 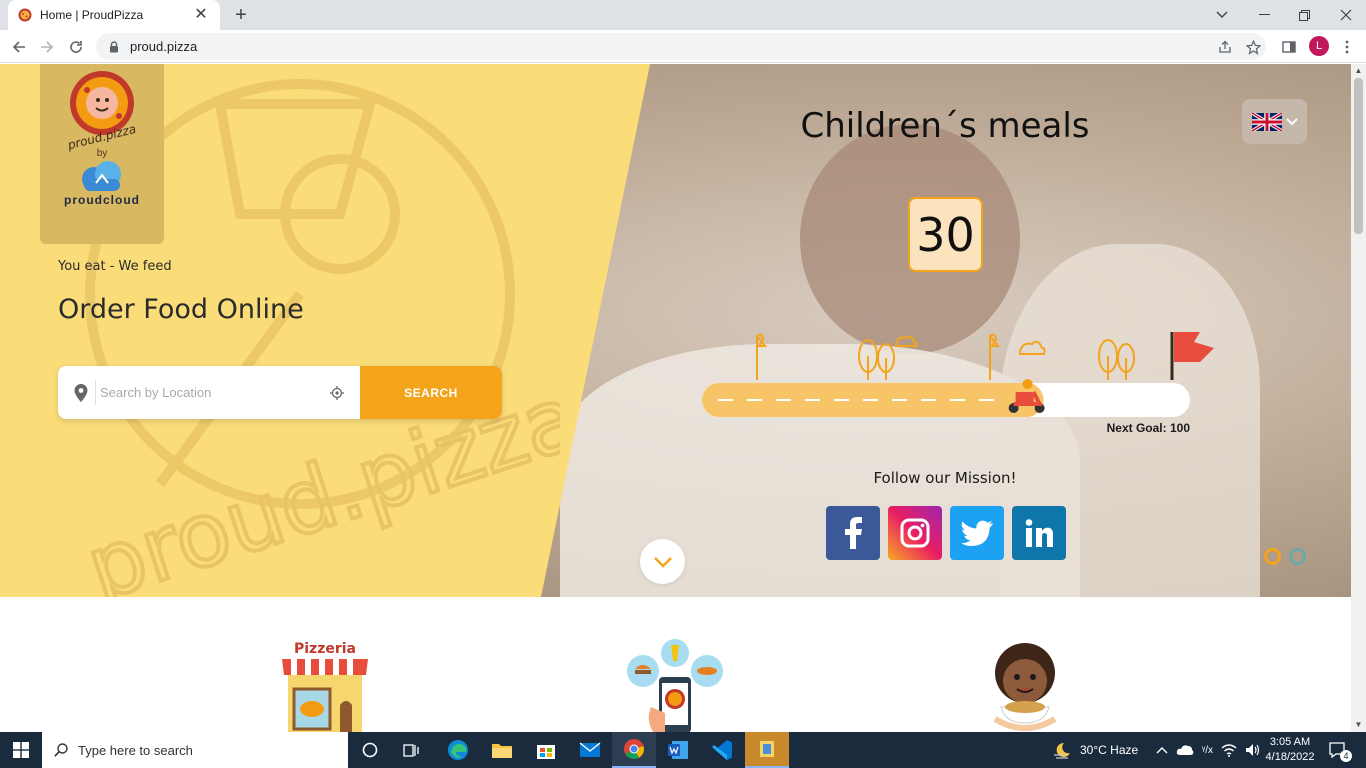 What do you see at coordinates (634, 750) in the screenshot?
I see `chrome-icon` at bounding box center [634, 750].